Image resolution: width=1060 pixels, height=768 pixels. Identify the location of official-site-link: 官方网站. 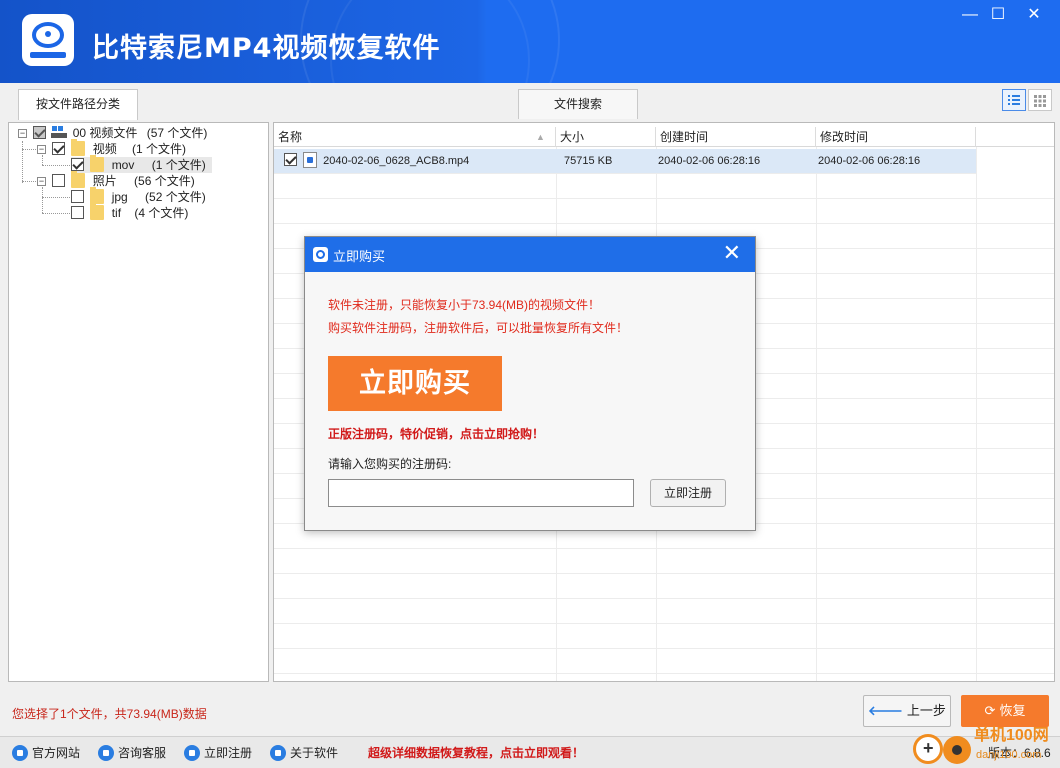
(46, 753).